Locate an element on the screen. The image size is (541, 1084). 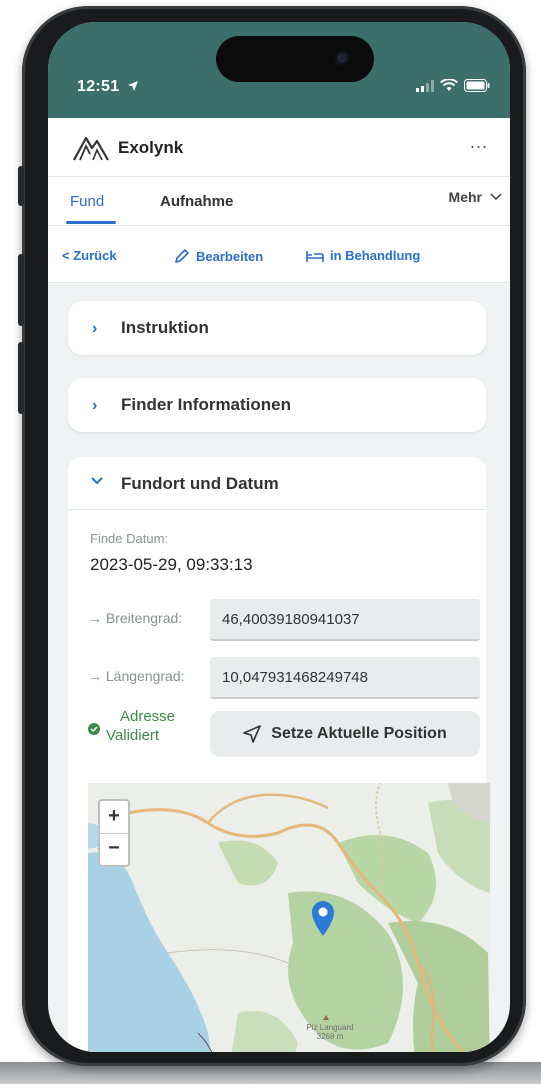
side-button-volume-up is located at coordinates (21, 290).